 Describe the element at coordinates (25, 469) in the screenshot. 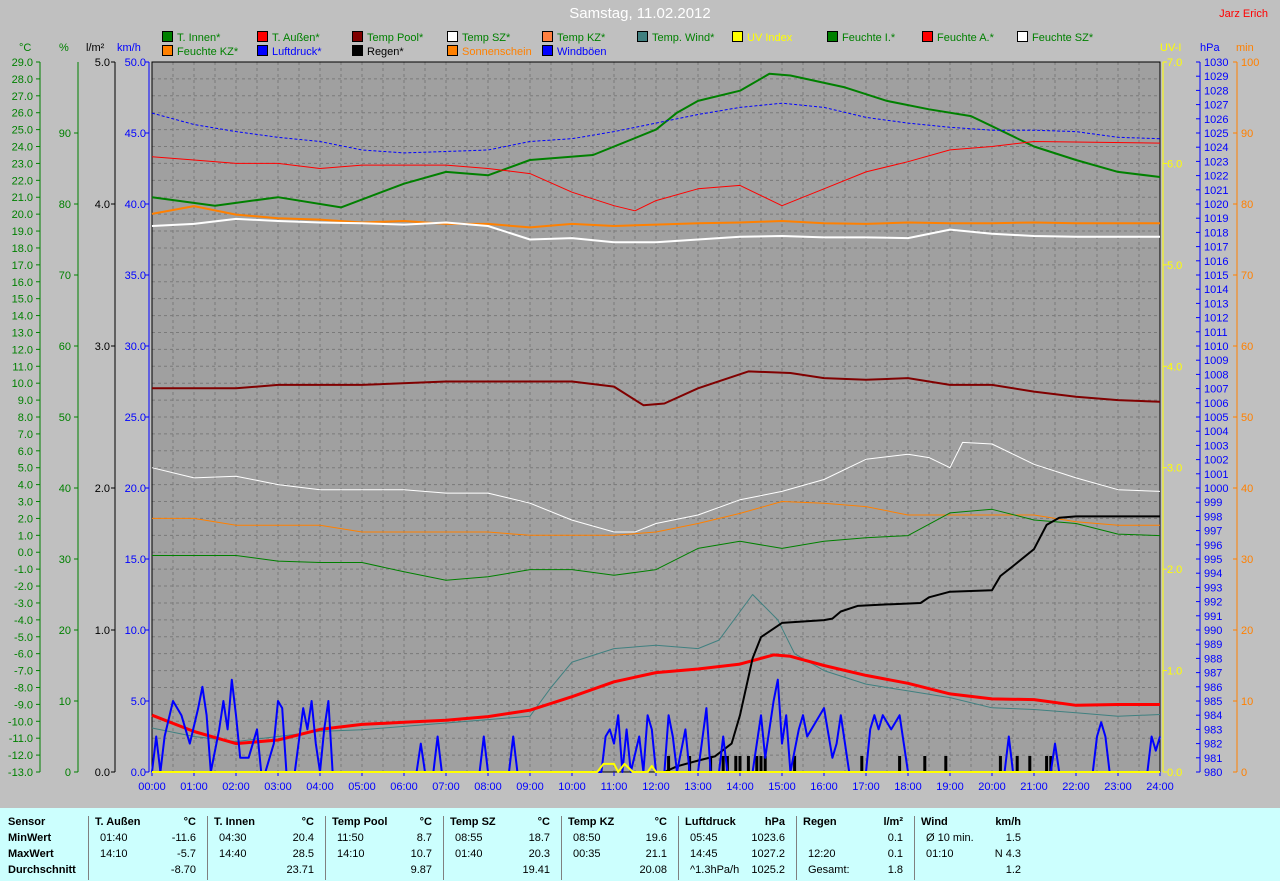

I see `temp-axis-label: 5.0` at that location.